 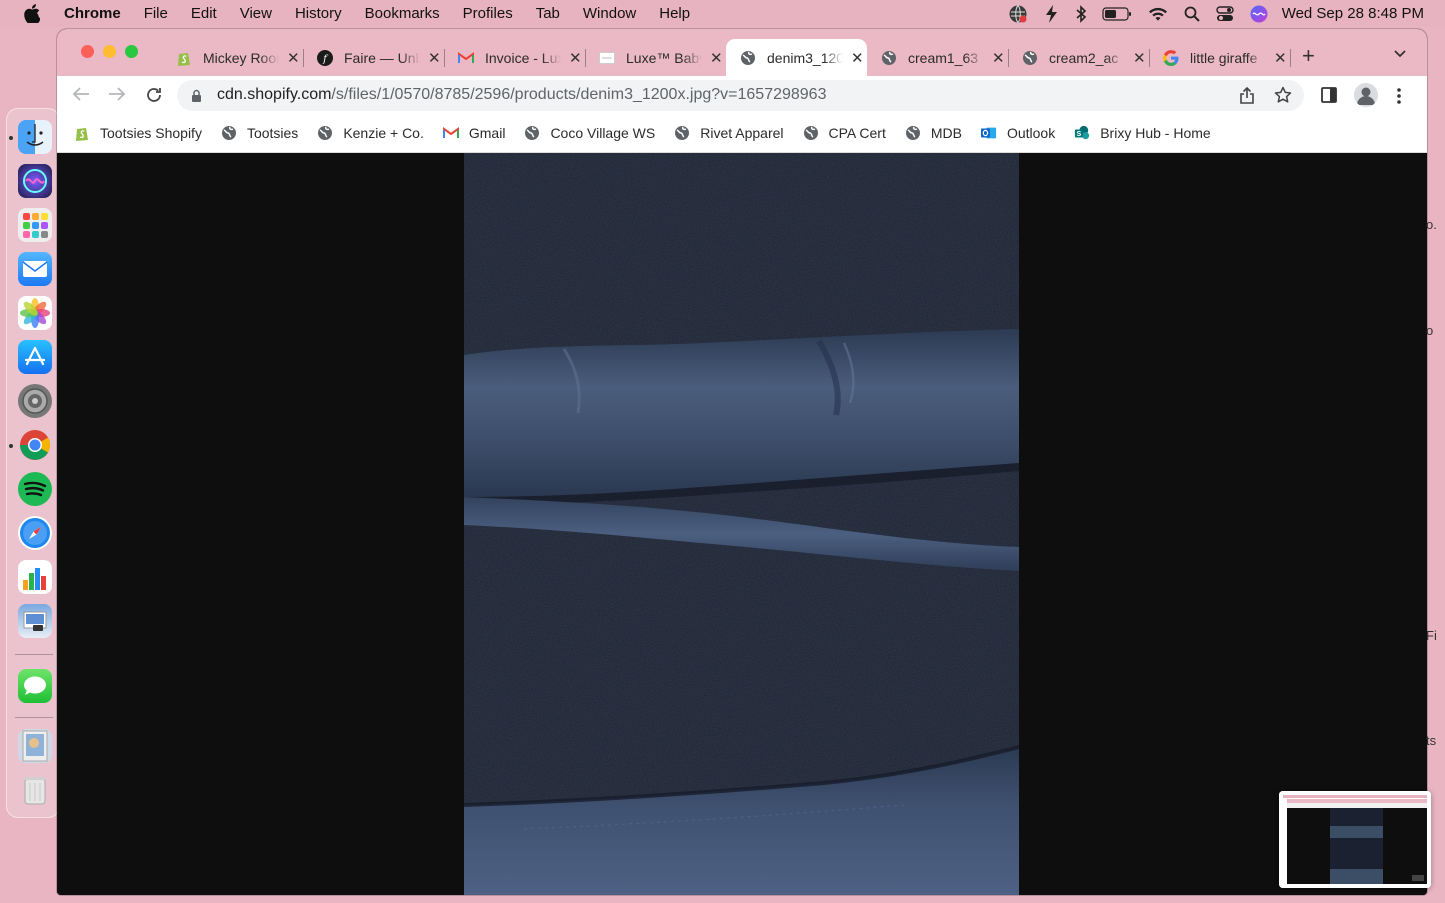 I want to click on tab-little-giraffe: little giraffe ✕, so click(x=1219, y=57).